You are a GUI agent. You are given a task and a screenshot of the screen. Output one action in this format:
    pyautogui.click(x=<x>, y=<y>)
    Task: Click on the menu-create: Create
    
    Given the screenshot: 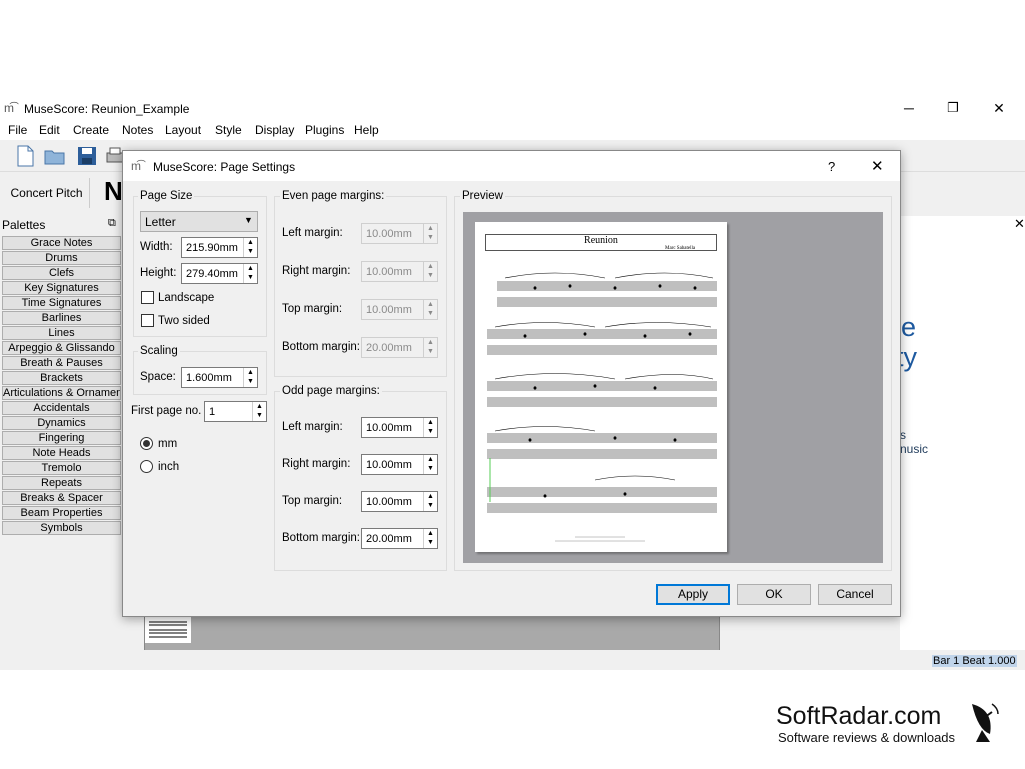 What is the action you would take?
    pyautogui.click(x=91, y=130)
    